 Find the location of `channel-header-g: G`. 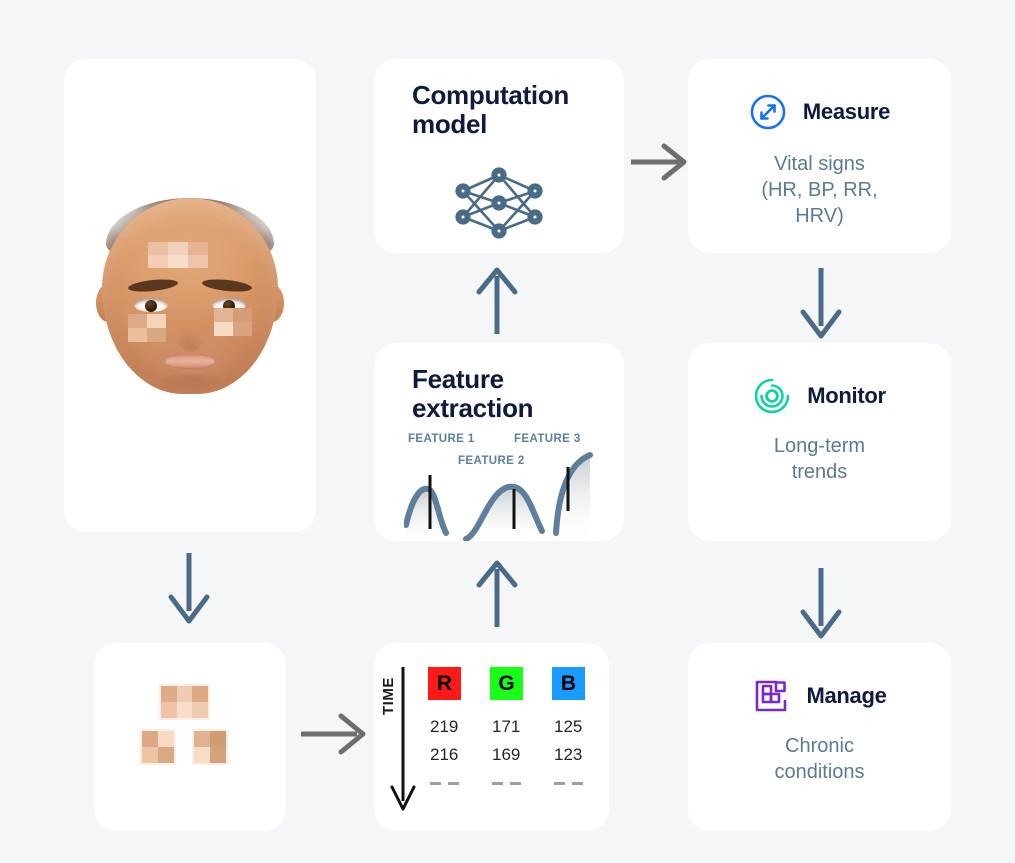

channel-header-g: G is located at coordinates (506, 683).